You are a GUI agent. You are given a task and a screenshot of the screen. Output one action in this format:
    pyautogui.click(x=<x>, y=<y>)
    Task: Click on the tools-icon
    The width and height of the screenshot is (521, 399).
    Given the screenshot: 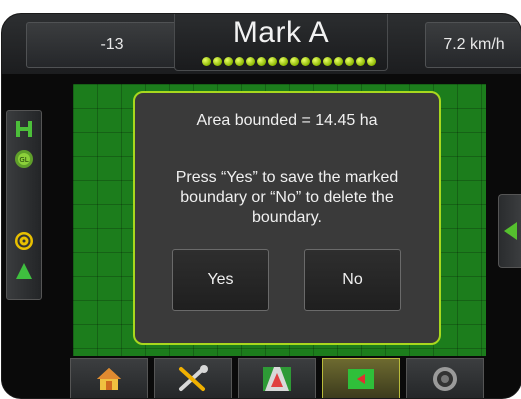 What is the action you would take?
    pyautogui.click(x=193, y=378)
    